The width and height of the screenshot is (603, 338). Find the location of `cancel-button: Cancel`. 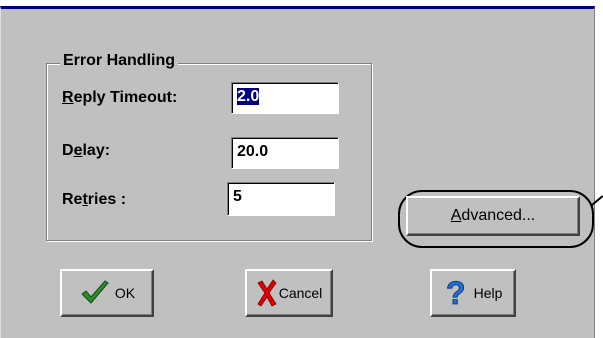

cancel-button: Cancel is located at coordinates (289, 293).